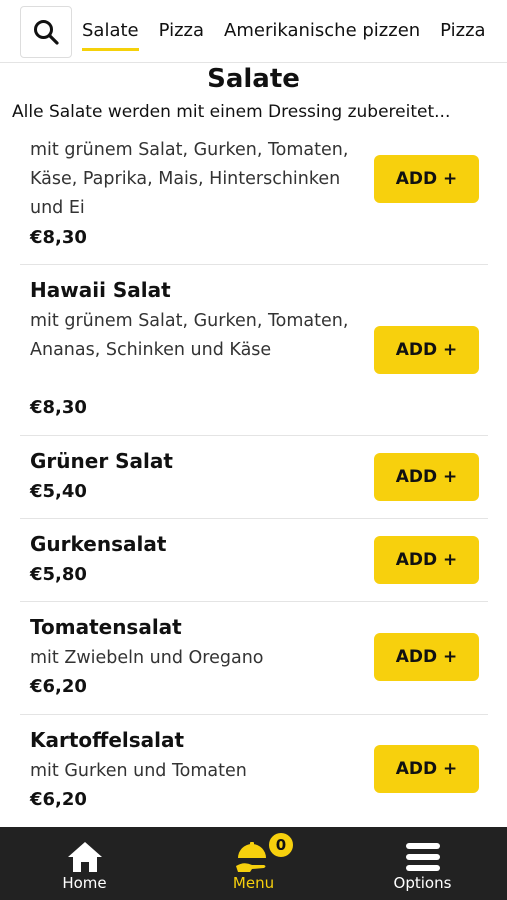 This screenshot has height=900, width=507. I want to click on search-button, so click(46, 32).